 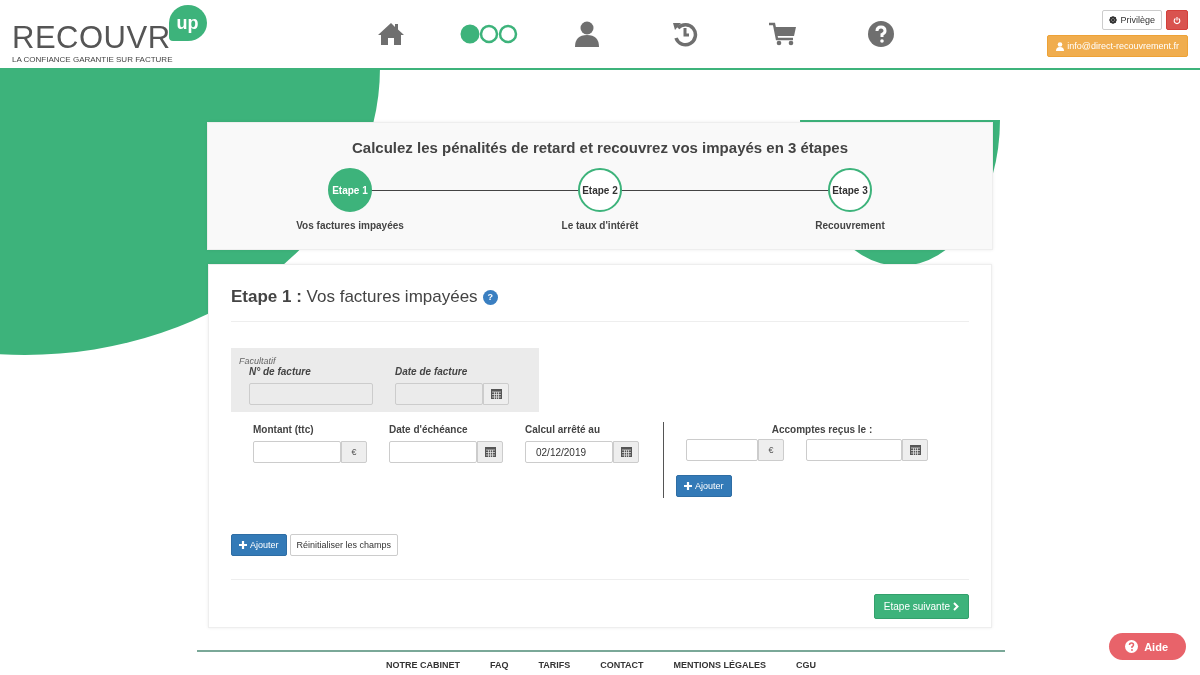 I want to click on step-caption: Vos factures impayées, so click(x=350, y=225).